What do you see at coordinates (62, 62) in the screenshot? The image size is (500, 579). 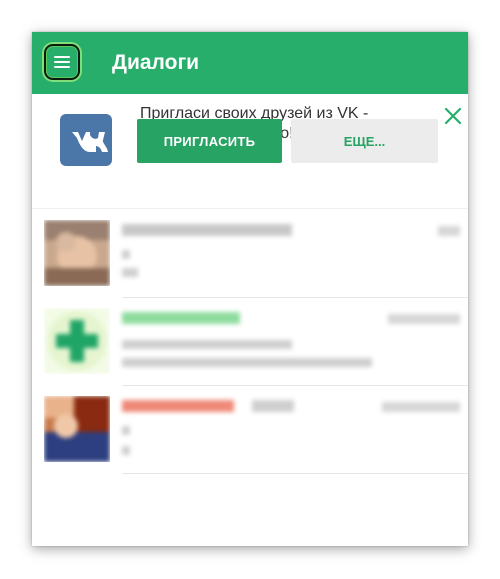 I see `hamburger-menu-icon` at bounding box center [62, 62].